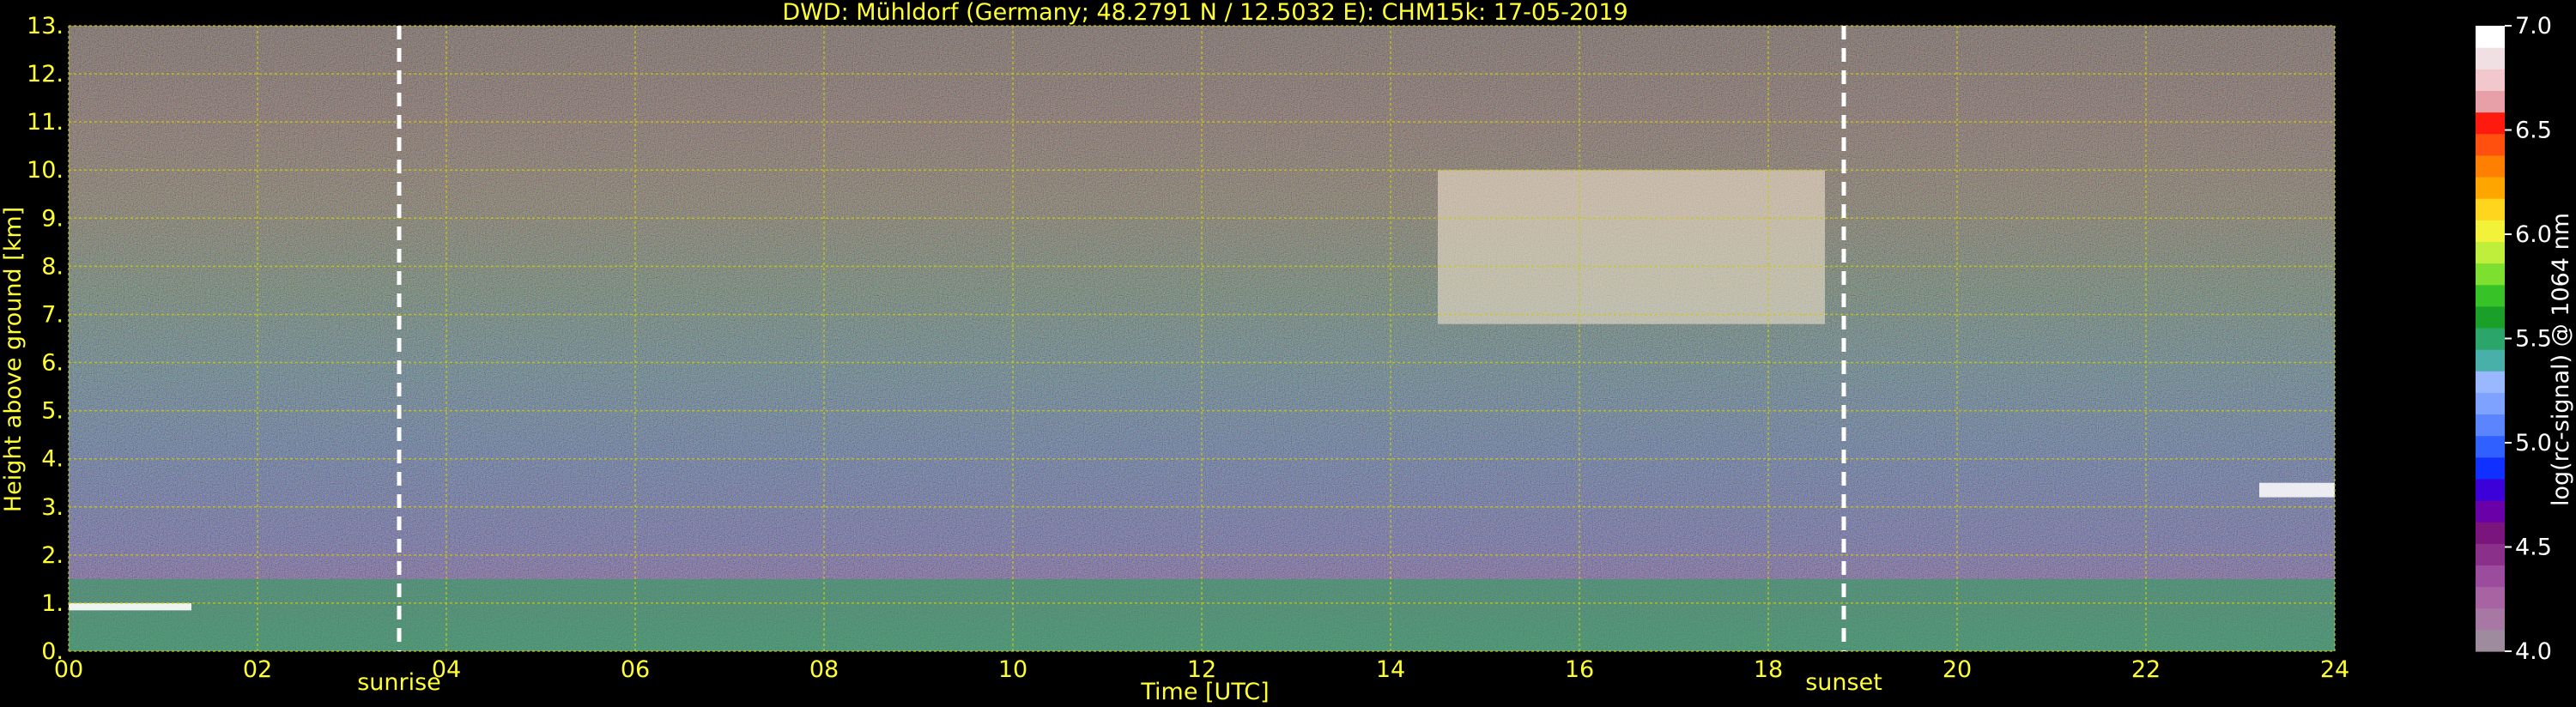 Image resolution: width=2576 pixels, height=707 pixels. What do you see at coordinates (45, 75) in the screenshot?
I see `y-tick-label: 12.` at bounding box center [45, 75].